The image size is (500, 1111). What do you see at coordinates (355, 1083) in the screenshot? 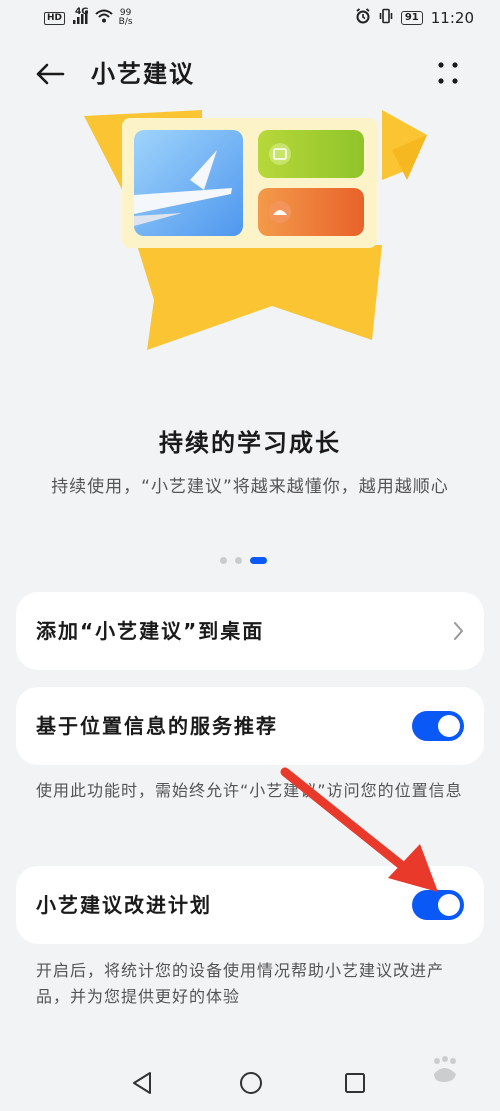
I see `square-recent-icon` at bounding box center [355, 1083].